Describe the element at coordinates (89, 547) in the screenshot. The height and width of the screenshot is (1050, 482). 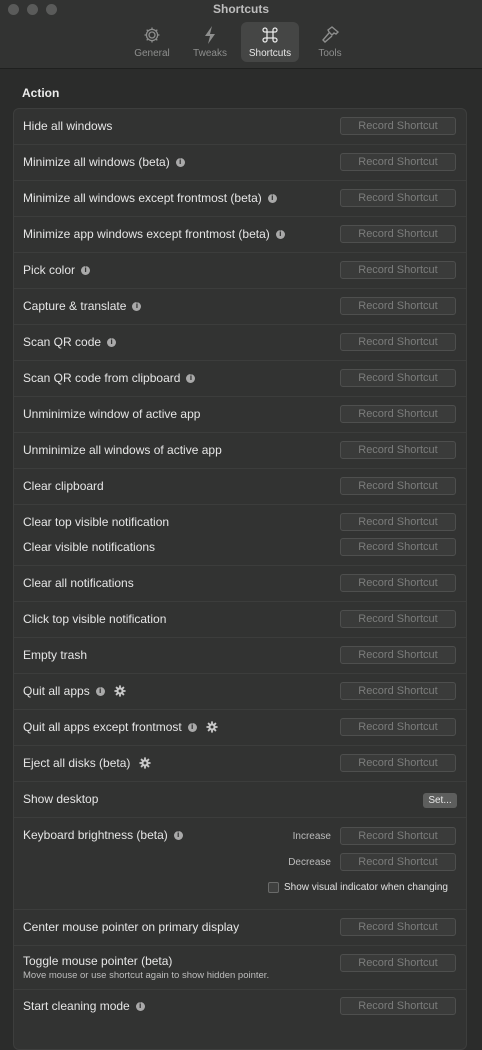
I see `row-label-secondary: Clear visible notifications` at that location.